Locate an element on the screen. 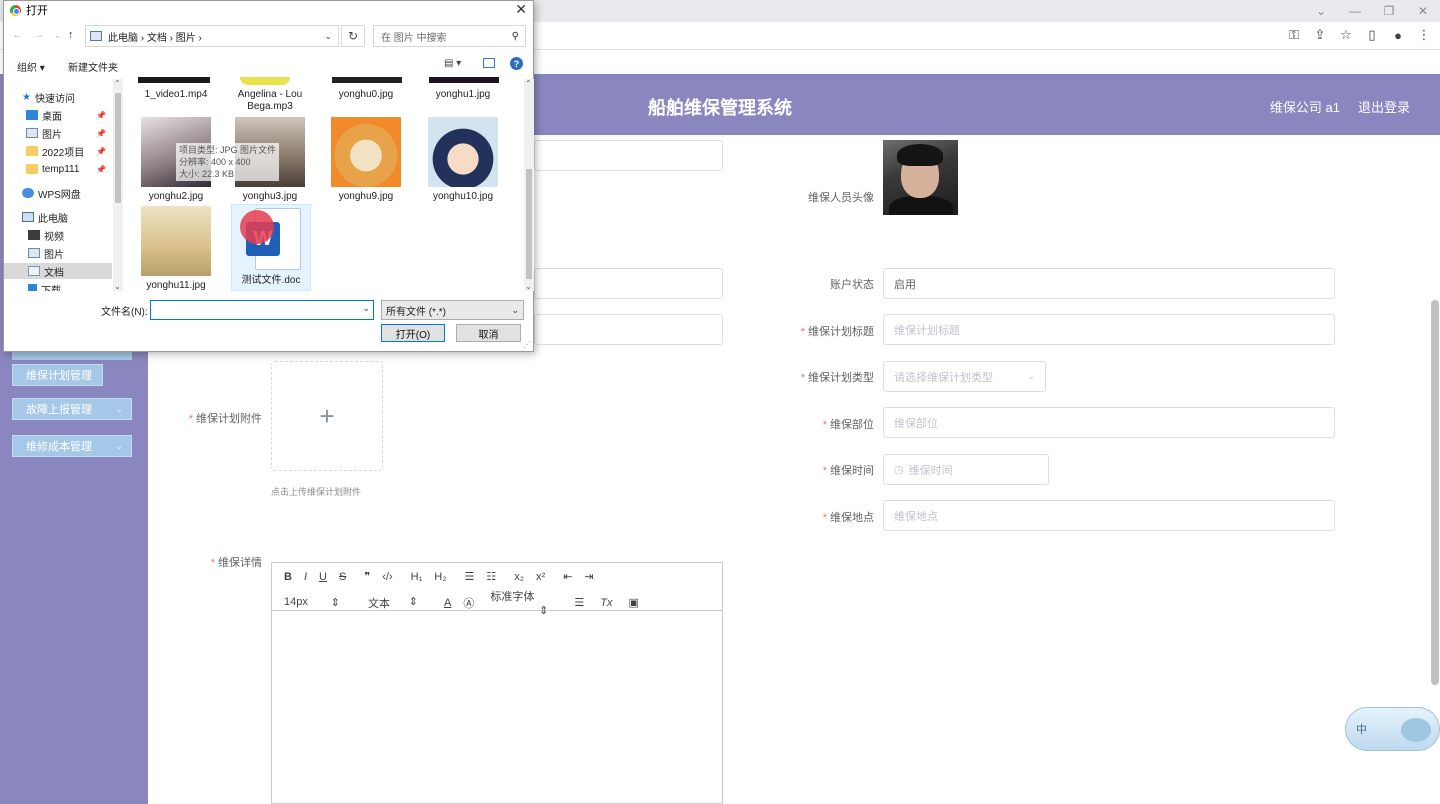  key-icon: ⚿ is located at coordinates (1294, 35).